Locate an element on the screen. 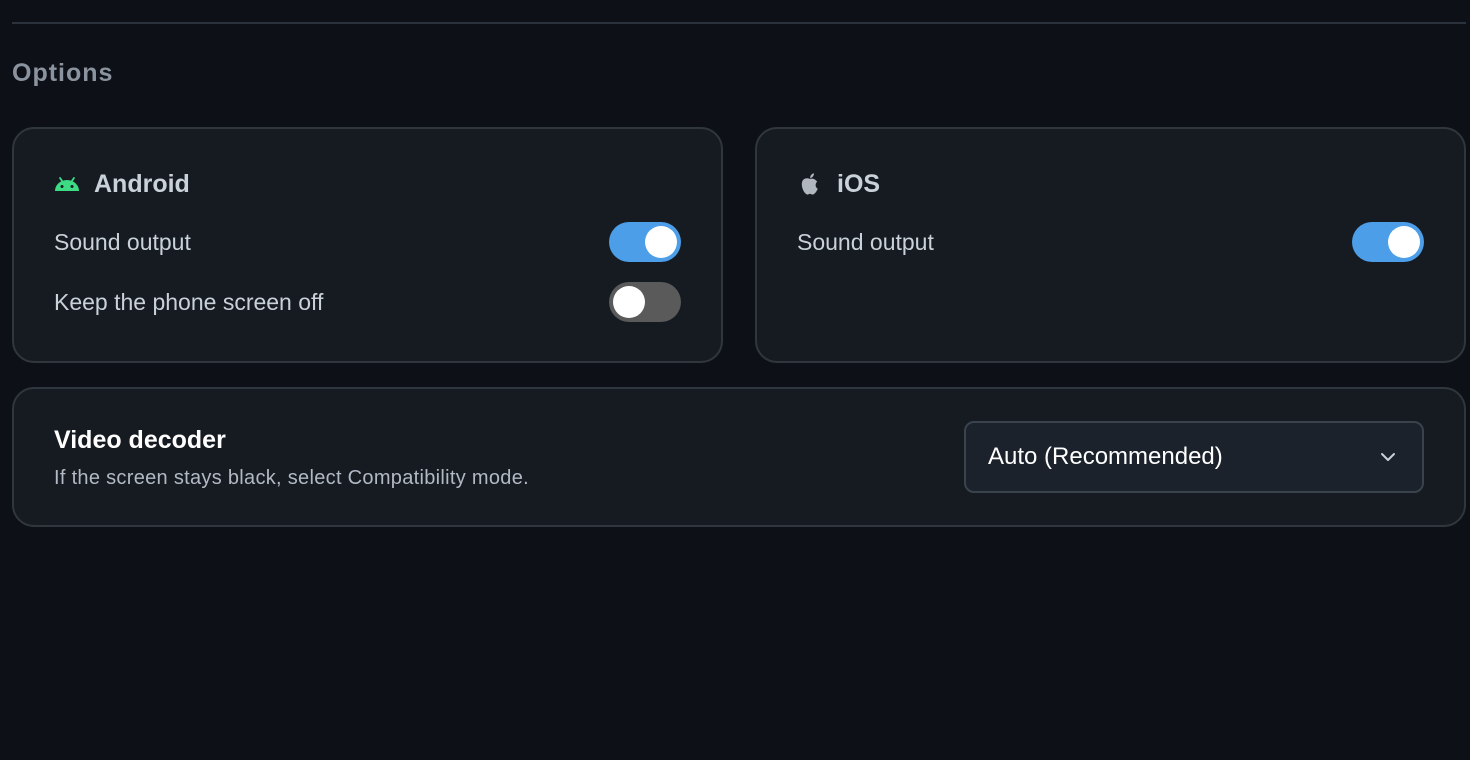 This screenshot has height=760, width=1470. ios-sound-output-label: Sound output is located at coordinates (865, 242).